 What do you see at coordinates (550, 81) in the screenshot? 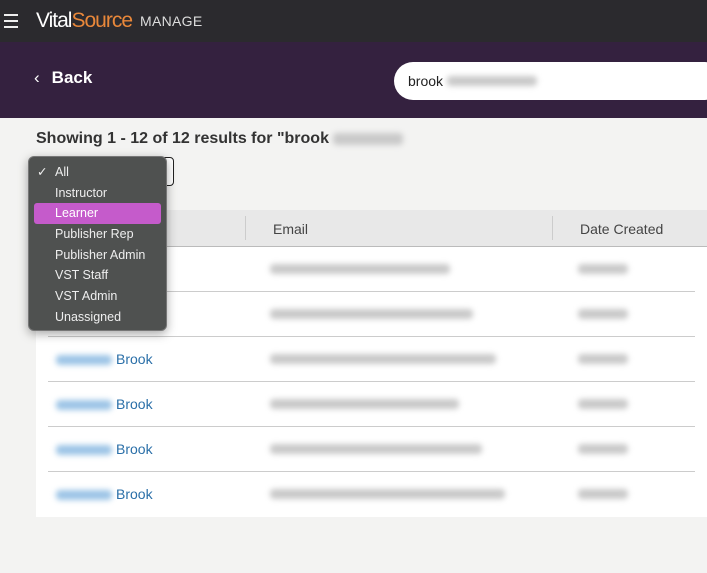
I see `search-input: brook` at bounding box center [550, 81].